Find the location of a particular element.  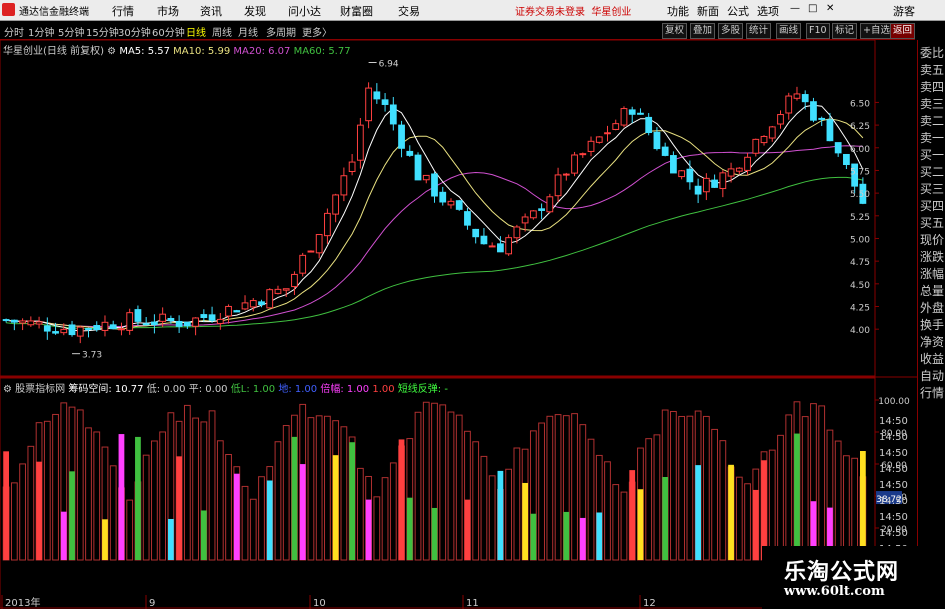

side-panel-item: 买一 is located at coordinates (932, 155).